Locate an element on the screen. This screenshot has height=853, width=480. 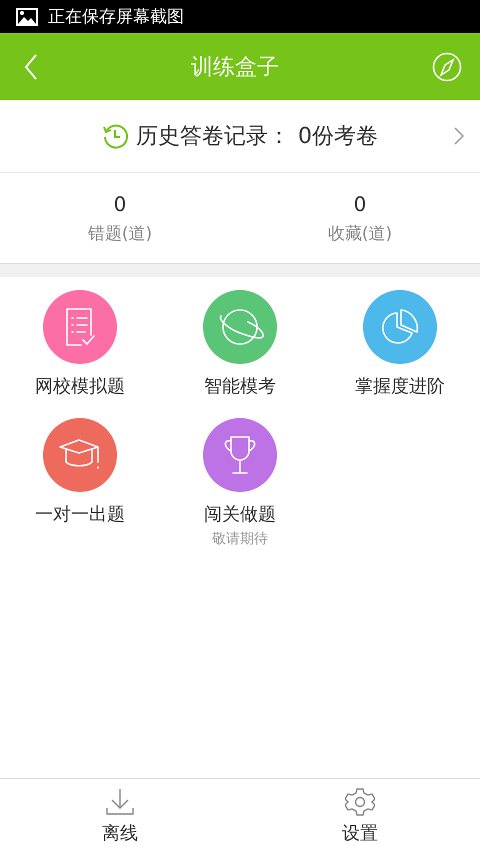
feature-label: 网校模拟题 is located at coordinates (80, 386).